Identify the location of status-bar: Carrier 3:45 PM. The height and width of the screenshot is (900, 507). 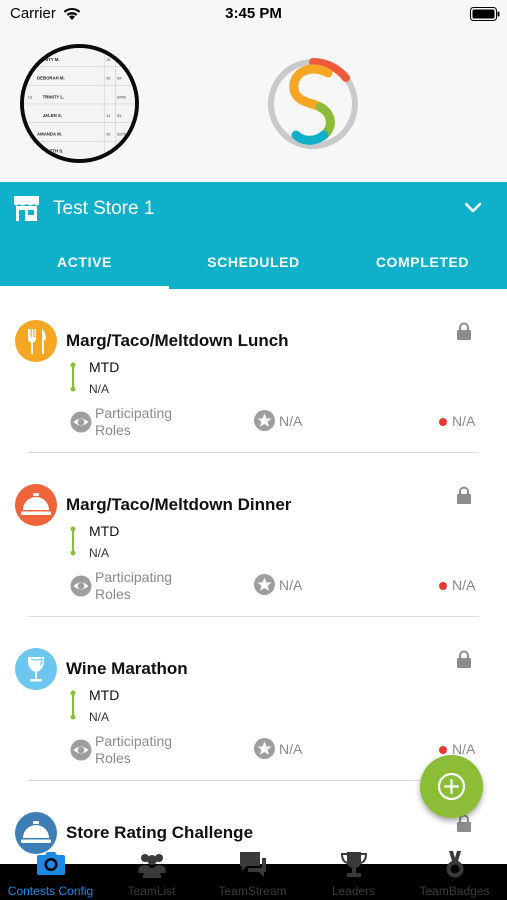
(253, 15).